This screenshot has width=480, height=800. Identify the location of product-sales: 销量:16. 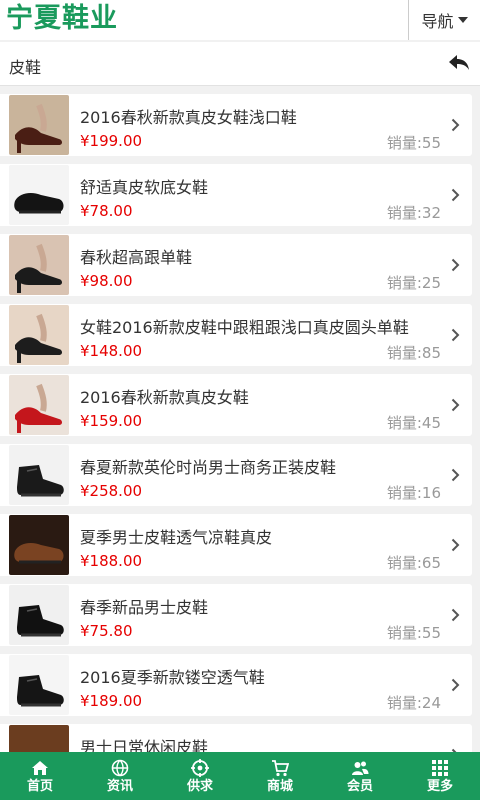
(413, 493).